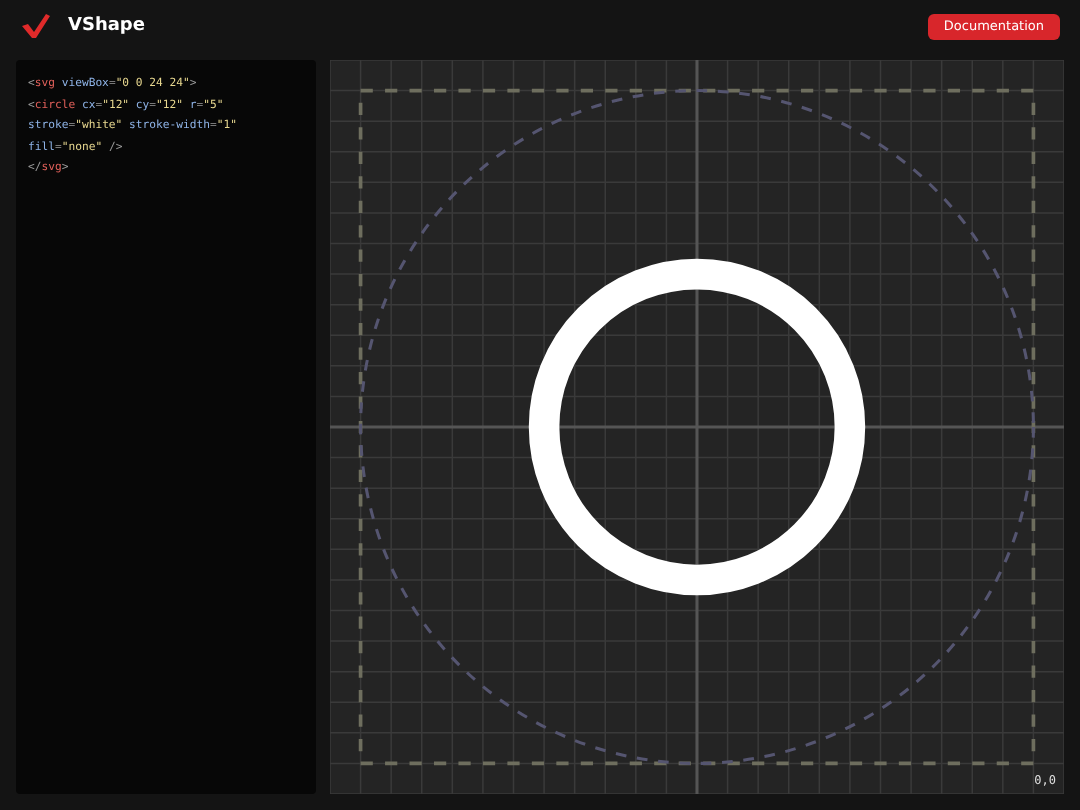 The height and width of the screenshot is (810, 1080). What do you see at coordinates (36, 26) in the screenshot?
I see `check-logo-icon` at bounding box center [36, 26].